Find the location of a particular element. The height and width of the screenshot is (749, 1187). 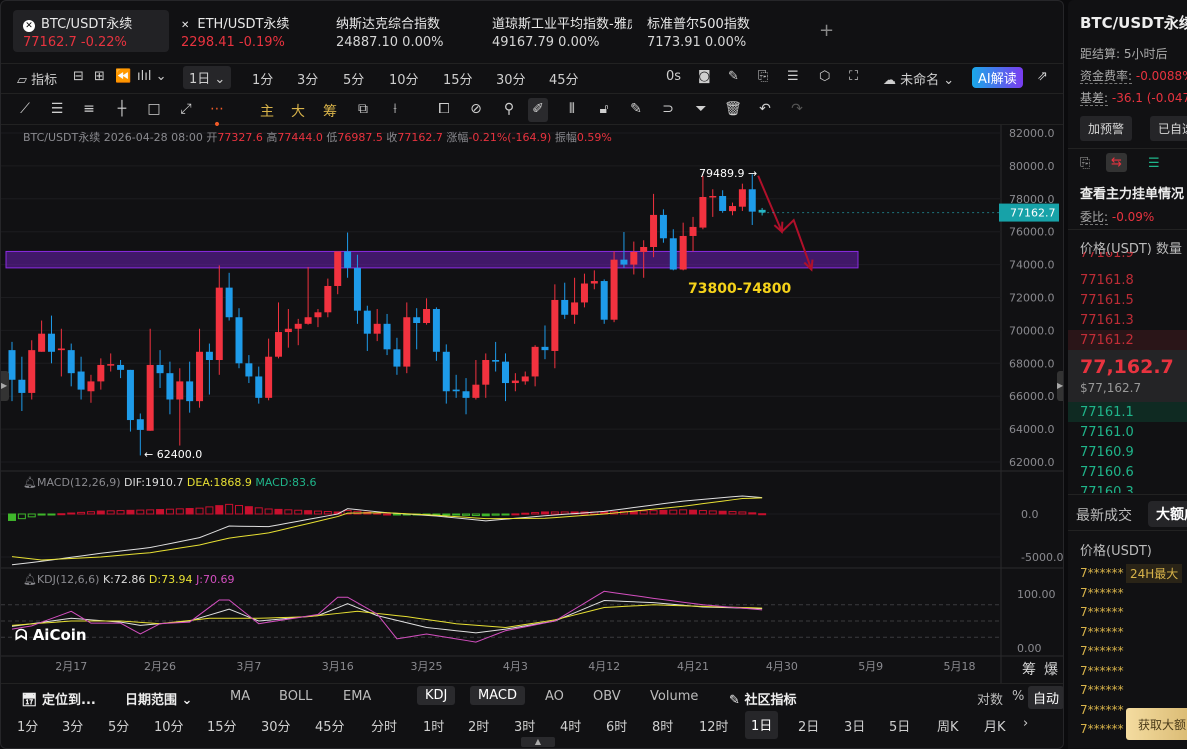

timeframe-16: 2日 is located at coordinates (808, 725).